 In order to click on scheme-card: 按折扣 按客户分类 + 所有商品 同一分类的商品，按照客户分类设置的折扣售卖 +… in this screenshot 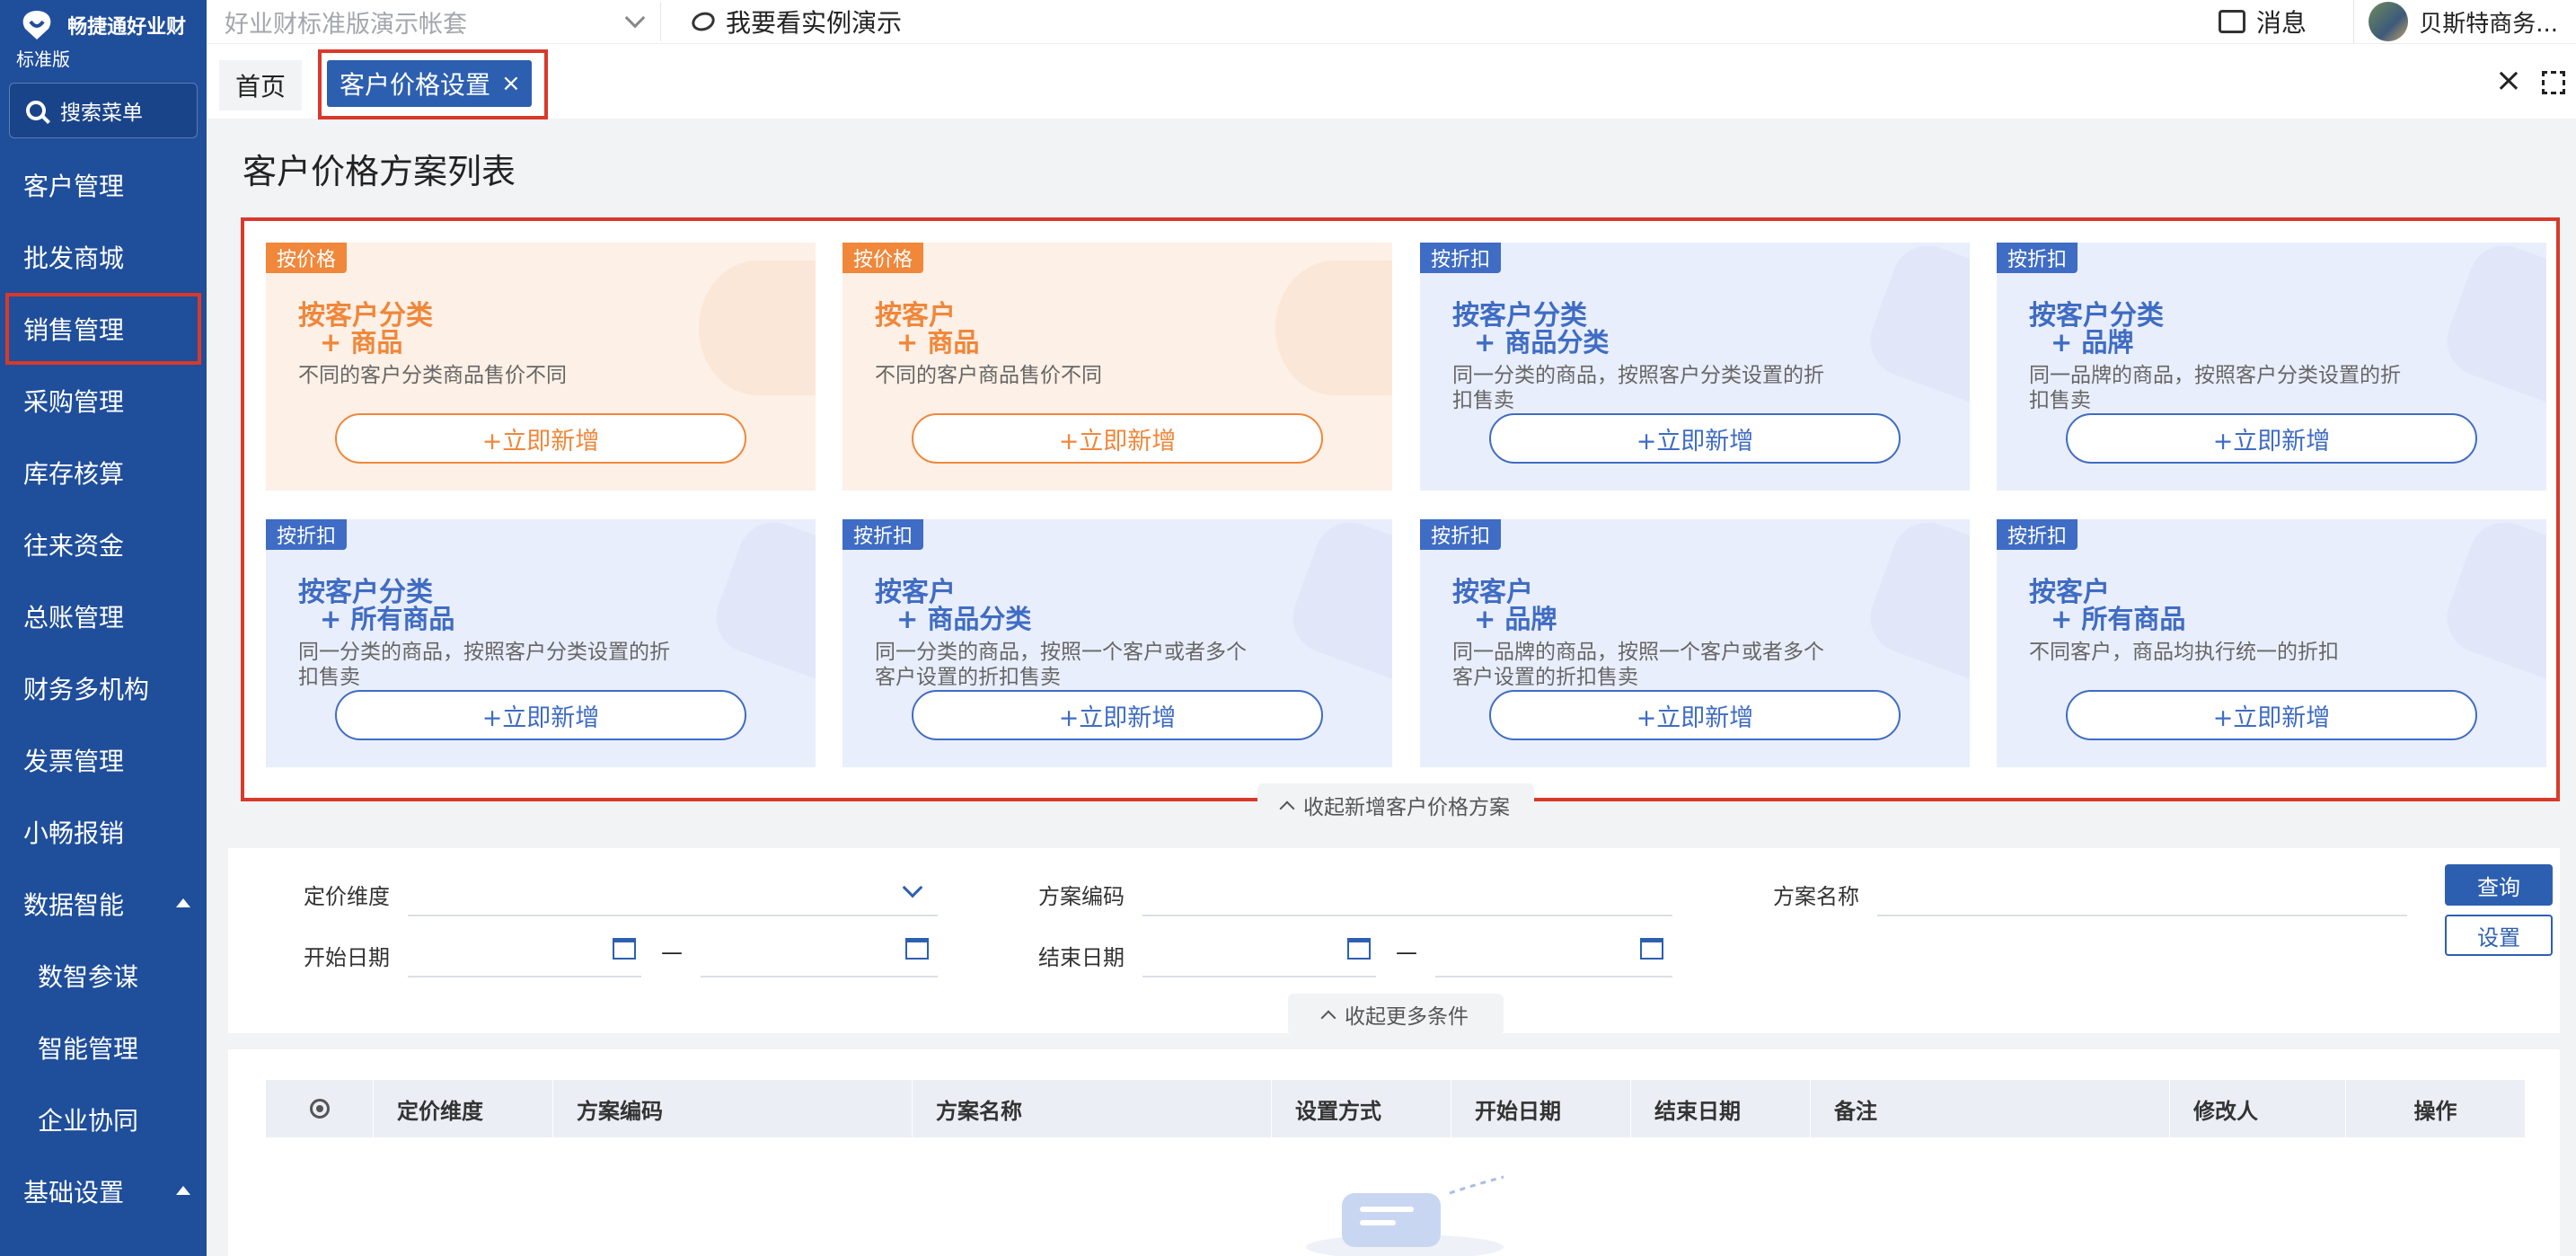, I will do `click(541, 643)`.